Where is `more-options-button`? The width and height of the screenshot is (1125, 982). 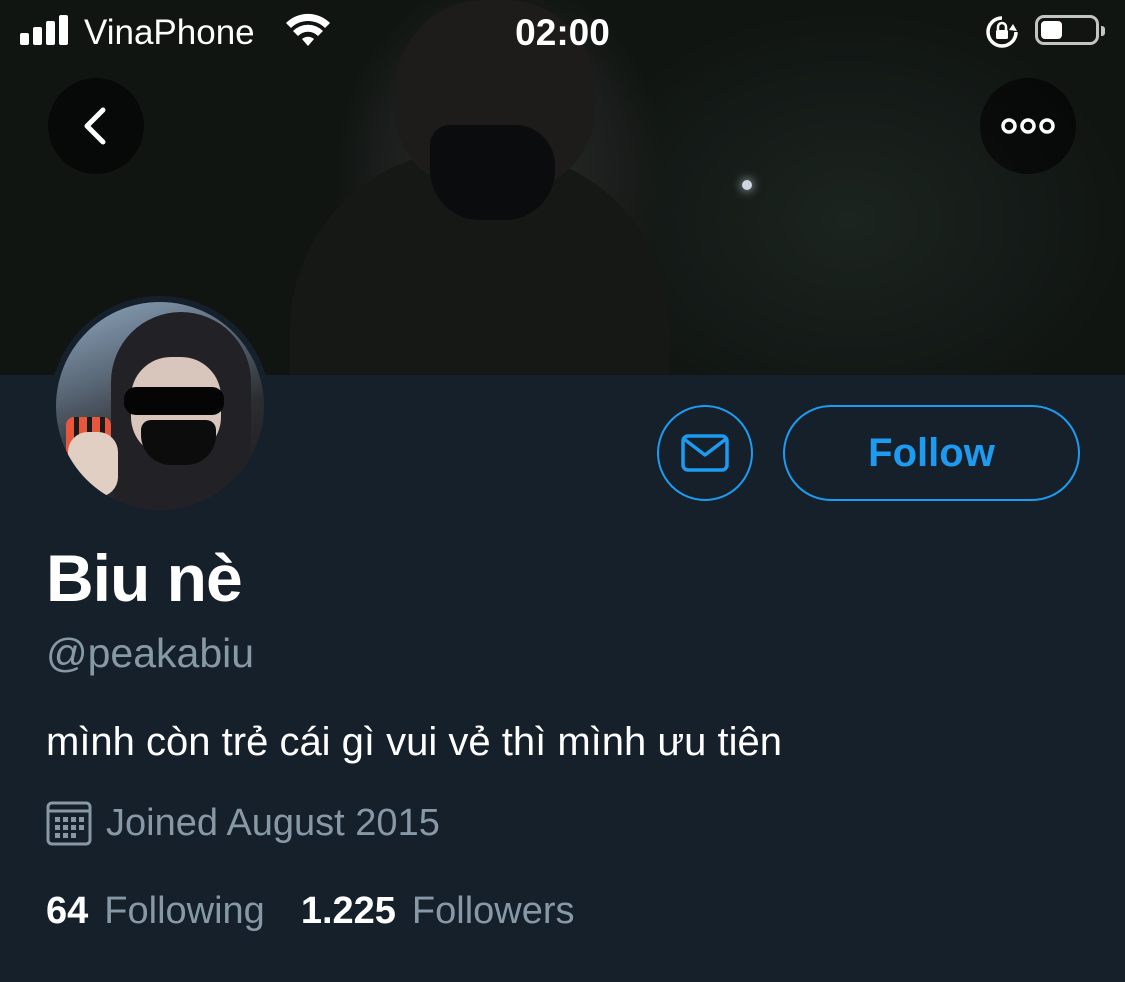
more-options-button is located at coordinates (1028, 126).